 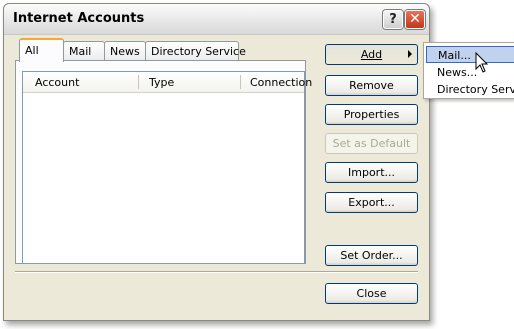 I want to click on tab-directory-service: Directory Service, so click(x=195, y=51).